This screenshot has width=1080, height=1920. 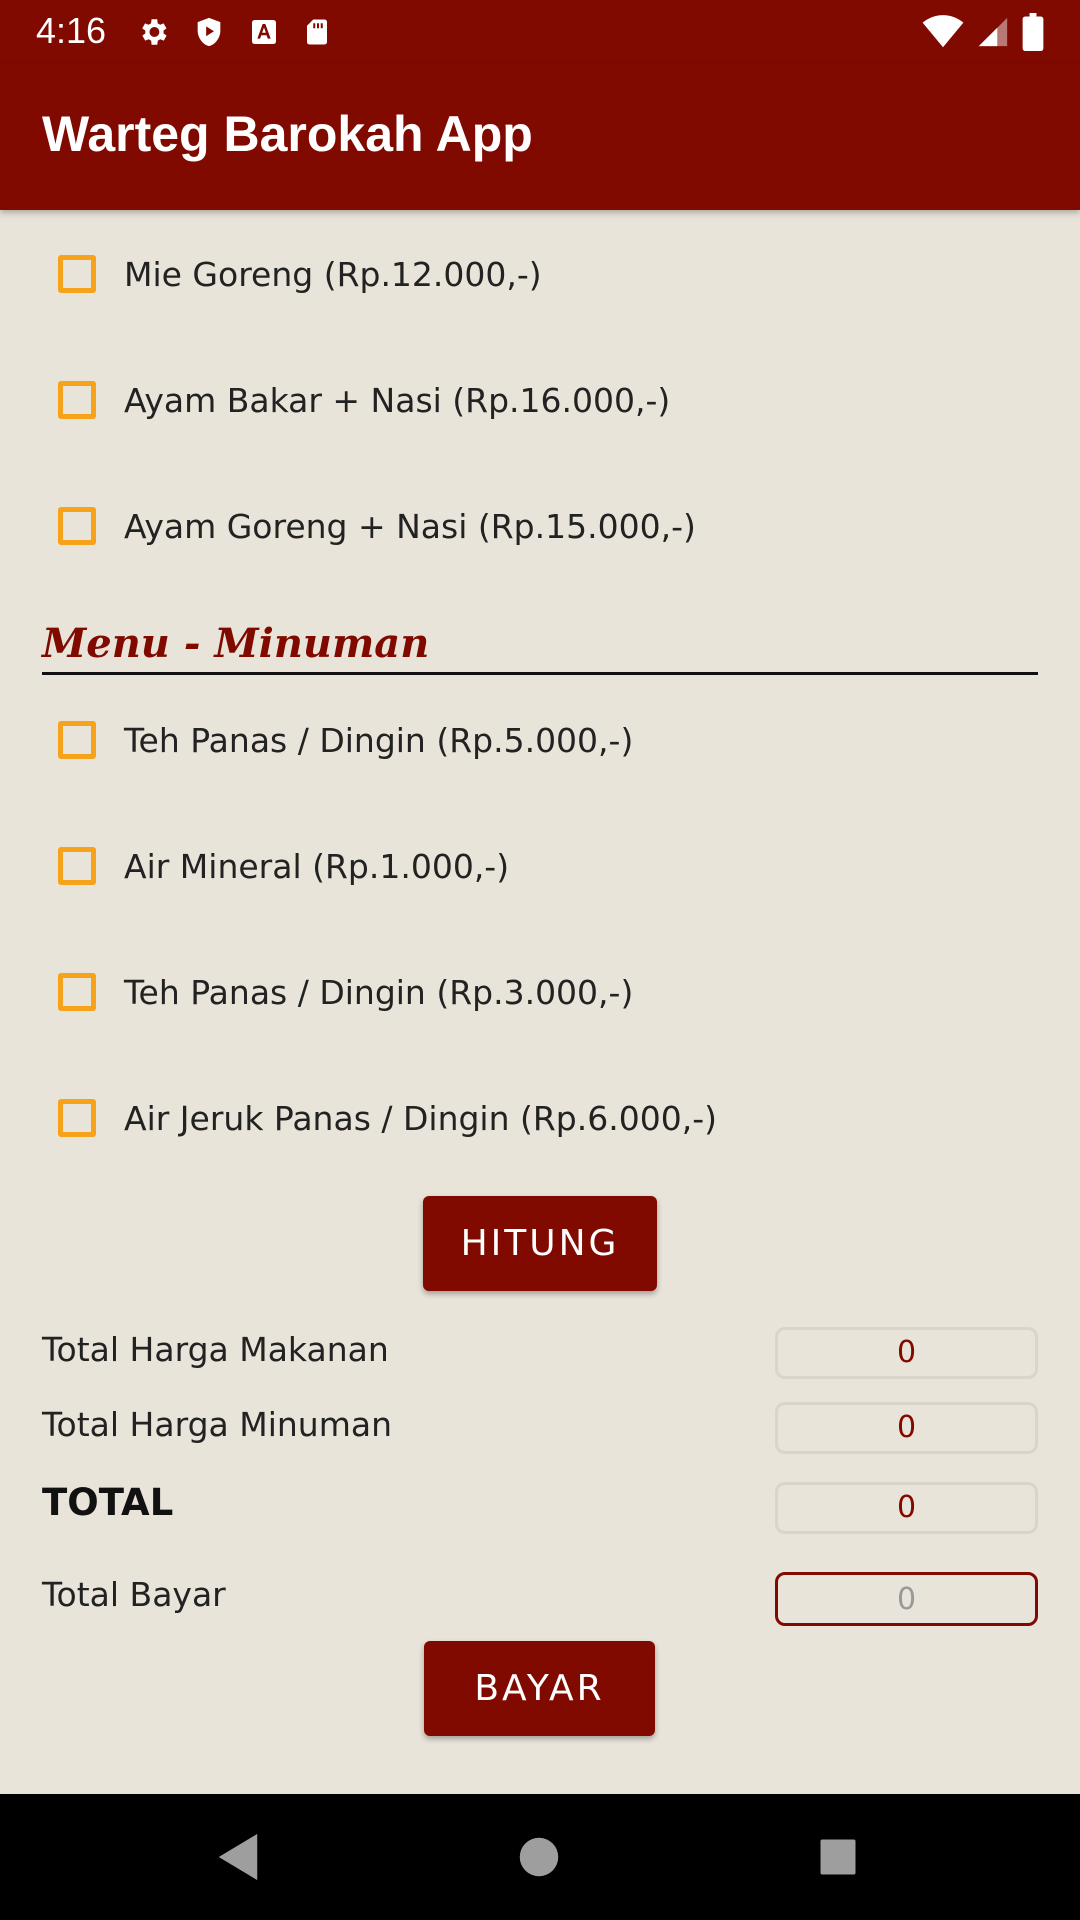 I want to click on status-icons-left, so click(x=245, y=32).